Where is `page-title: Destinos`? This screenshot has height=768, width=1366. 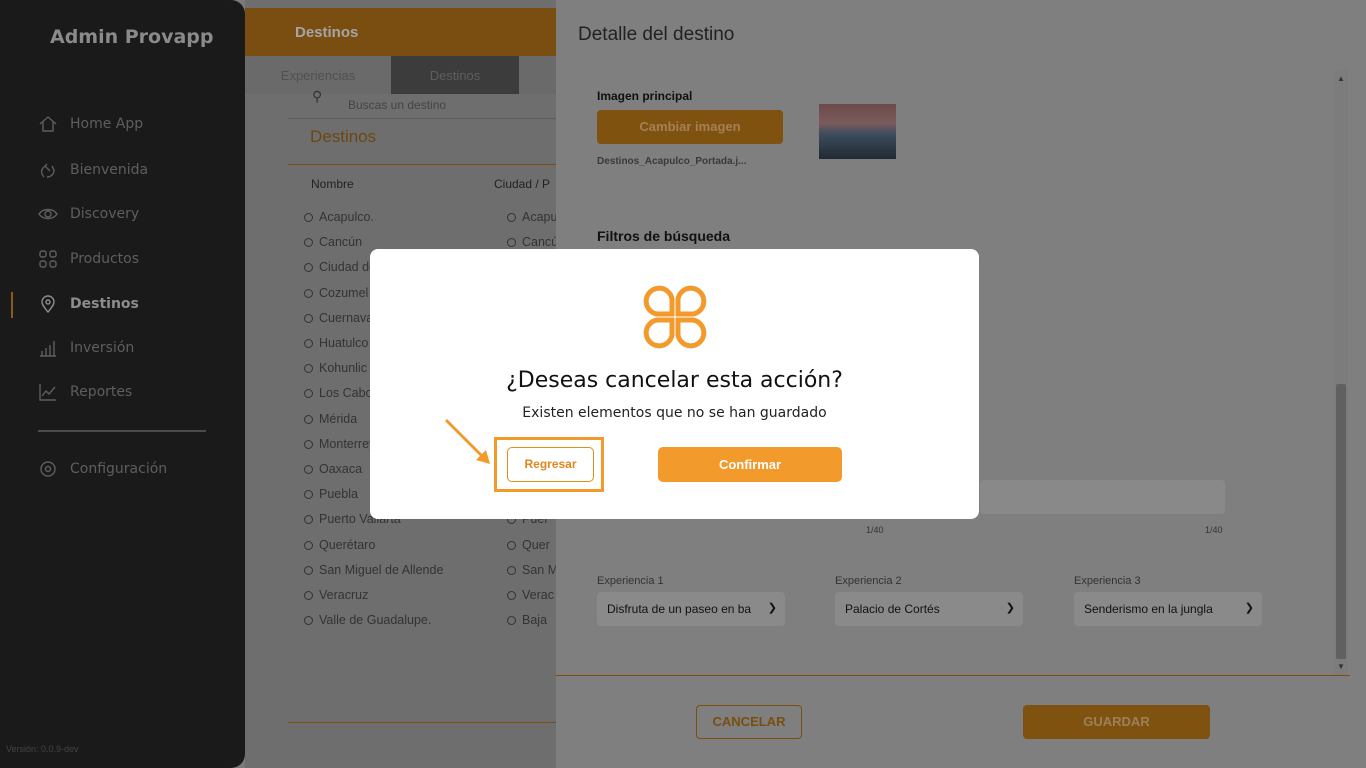
page-title: Destinos is located at coordinates (327, 32).